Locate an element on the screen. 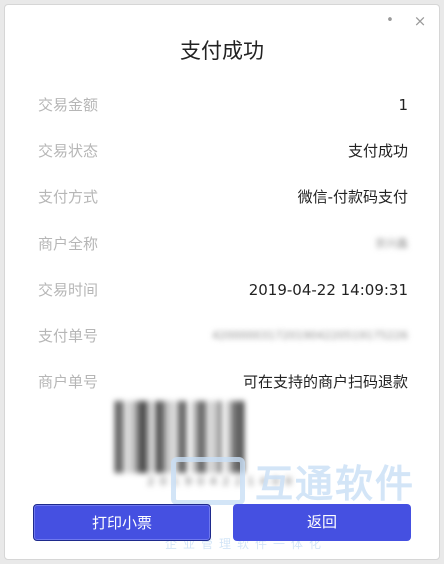  detail-value: 2019-04-22 14:09:31 is located at coordinates (328, 290).